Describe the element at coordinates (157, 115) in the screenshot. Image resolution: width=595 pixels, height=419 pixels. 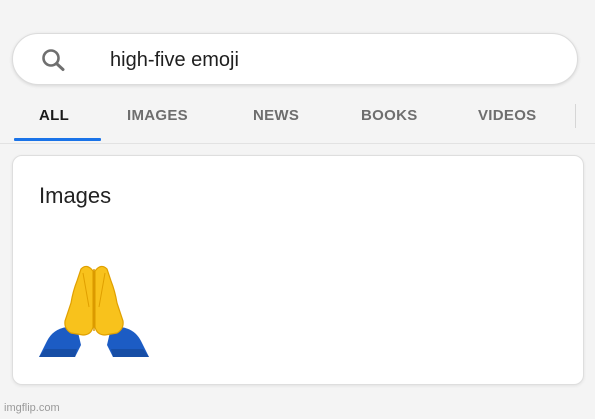
I see `tab-images: IMAGES` at that location.